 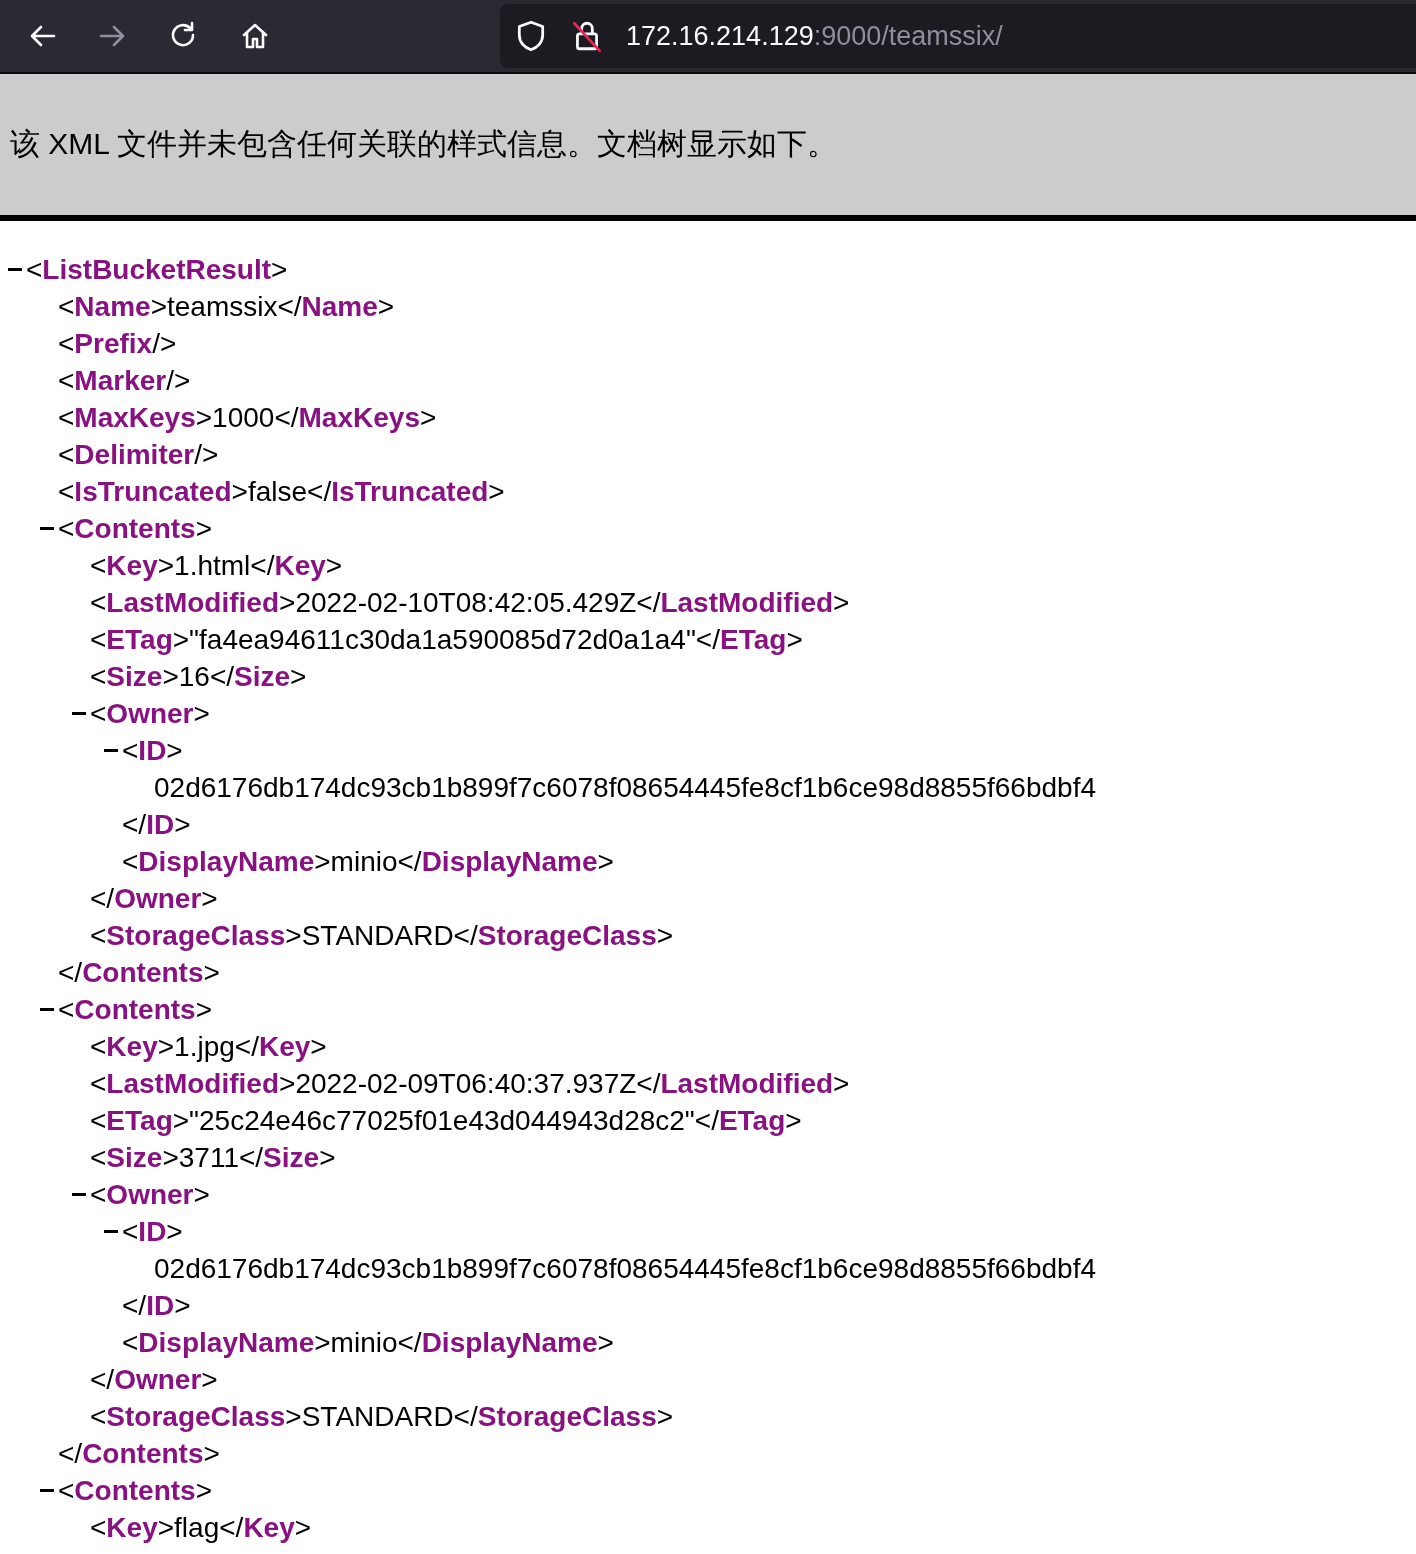 I want to click on xml-element: <Marker/>, so click(x=124, y=381).